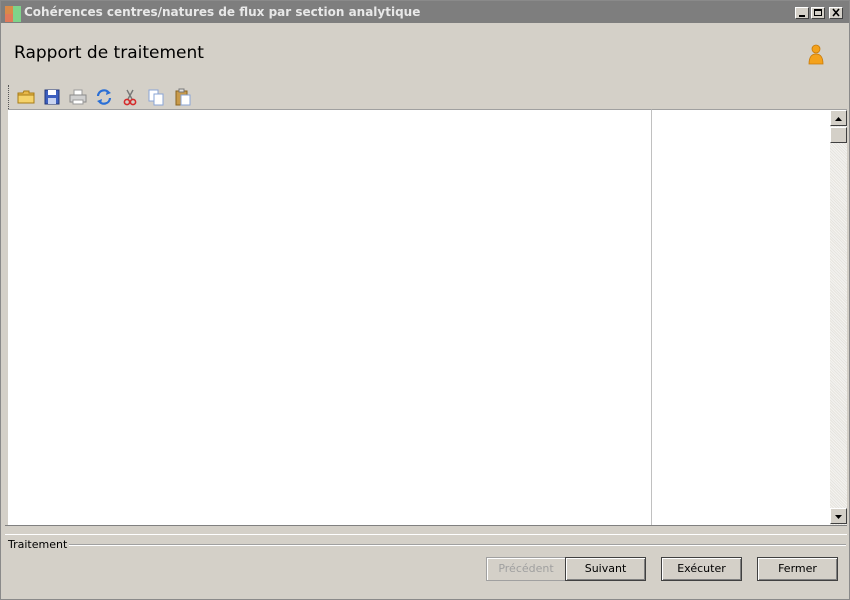  Describe the element at coordinates (605, 569) in the screenshot. I see `next-button: Suivant` at that location.